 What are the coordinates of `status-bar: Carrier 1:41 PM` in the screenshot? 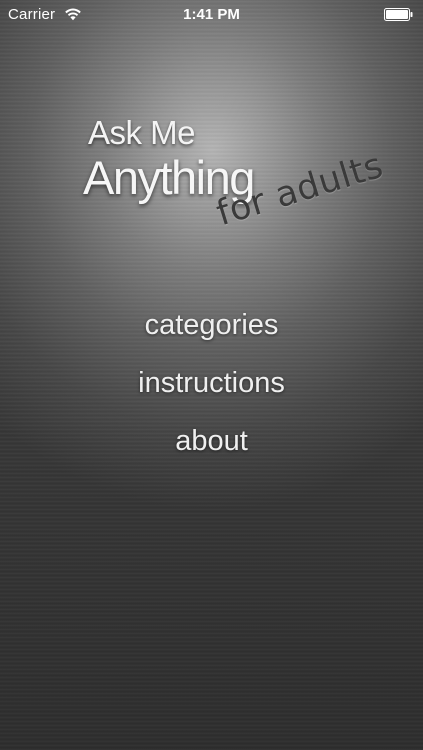 It's located at (211, 14).